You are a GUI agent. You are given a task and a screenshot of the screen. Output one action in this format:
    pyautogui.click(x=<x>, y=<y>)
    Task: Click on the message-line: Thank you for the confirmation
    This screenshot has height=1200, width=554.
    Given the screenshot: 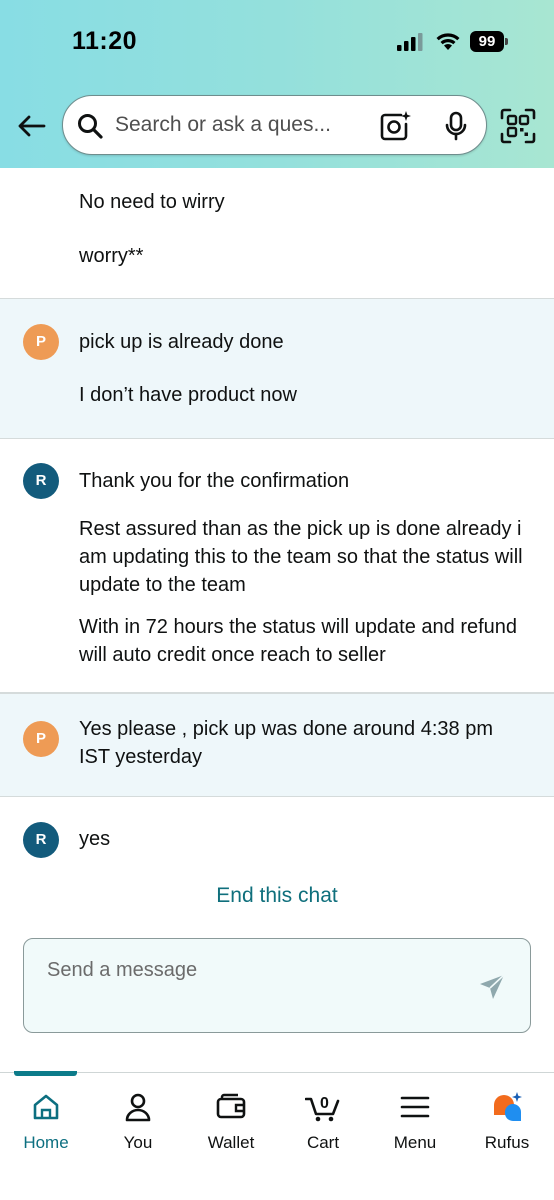 What is the action you would take?
    pyautogui.click(x=214, y=481)
    